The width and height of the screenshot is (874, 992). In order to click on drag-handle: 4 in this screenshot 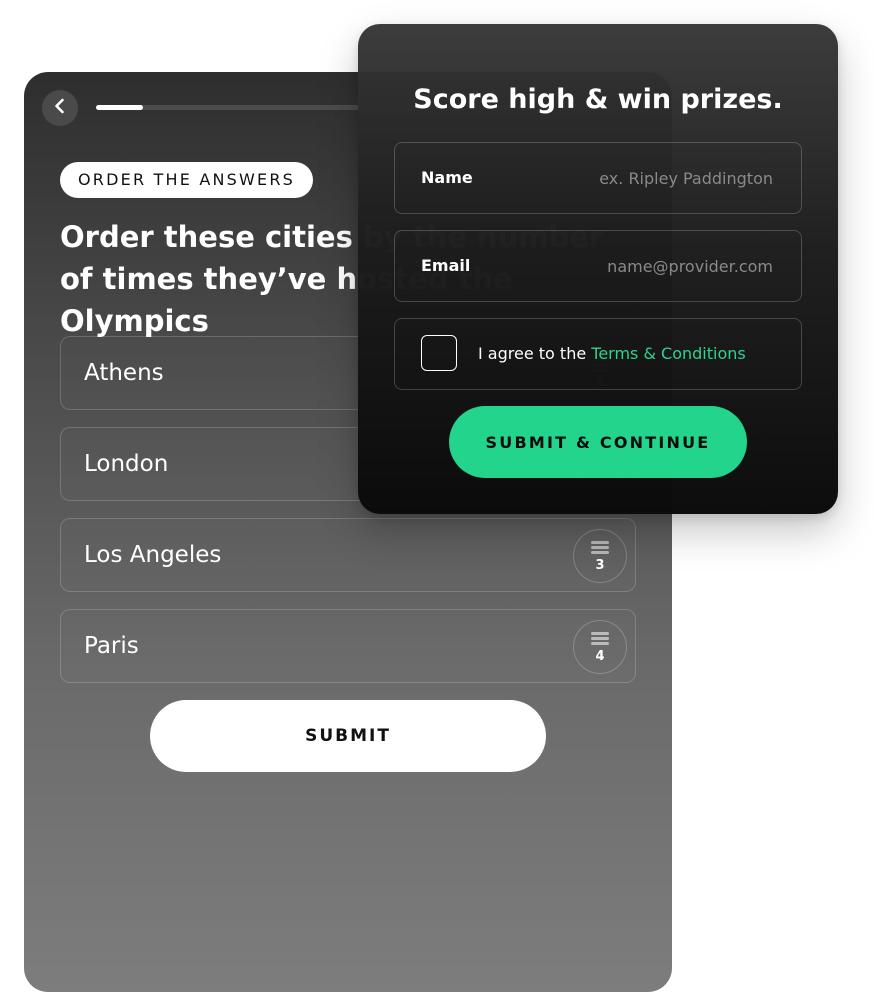, I will do `click(600, 647)`.